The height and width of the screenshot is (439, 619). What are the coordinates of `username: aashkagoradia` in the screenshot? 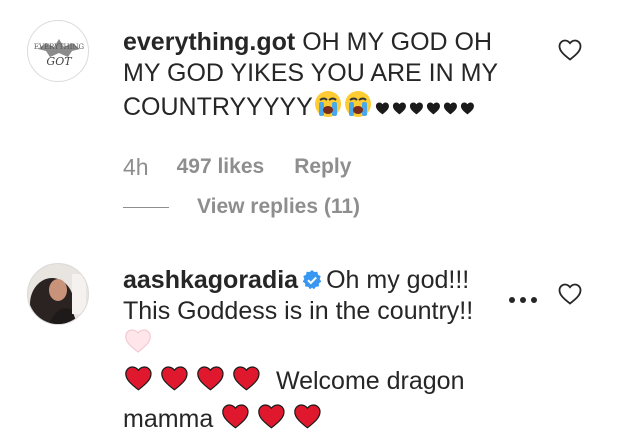 It's located at (210, 280).